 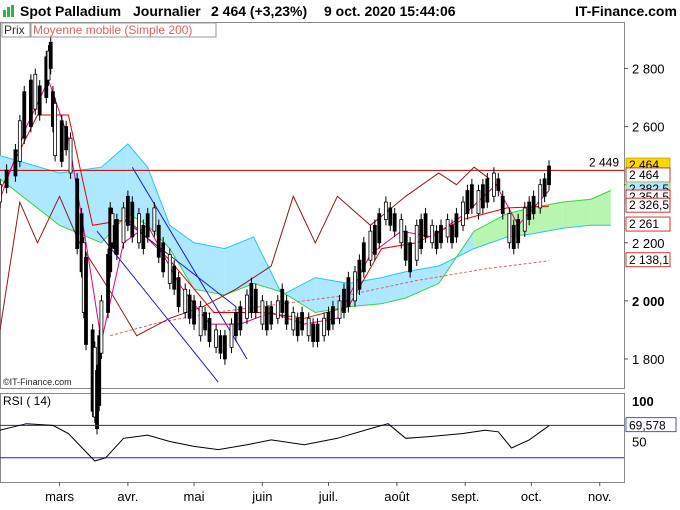 What do you see at coordinates (644, 224) in the screenshot?
I see `price-tag-label: 2 261` at bounding box center [644, 224].